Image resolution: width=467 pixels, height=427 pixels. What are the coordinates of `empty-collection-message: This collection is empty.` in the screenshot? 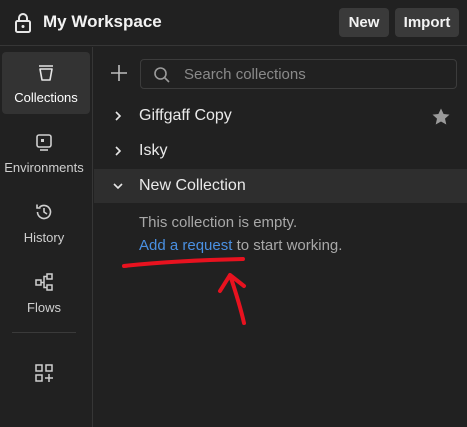 It's located at (218, 222).